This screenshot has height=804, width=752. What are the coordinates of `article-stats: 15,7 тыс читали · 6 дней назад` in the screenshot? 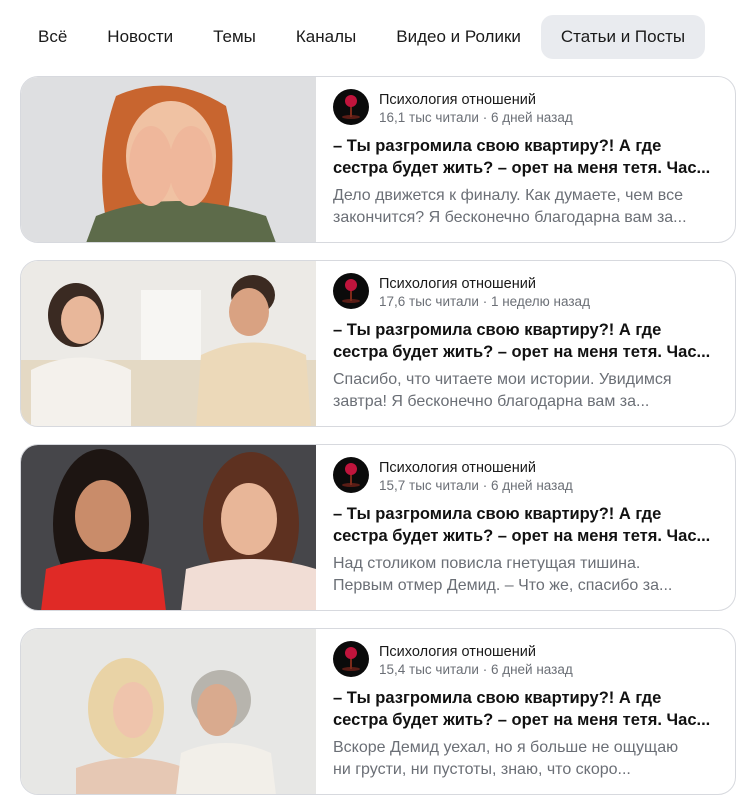 It's located at (476, 485).